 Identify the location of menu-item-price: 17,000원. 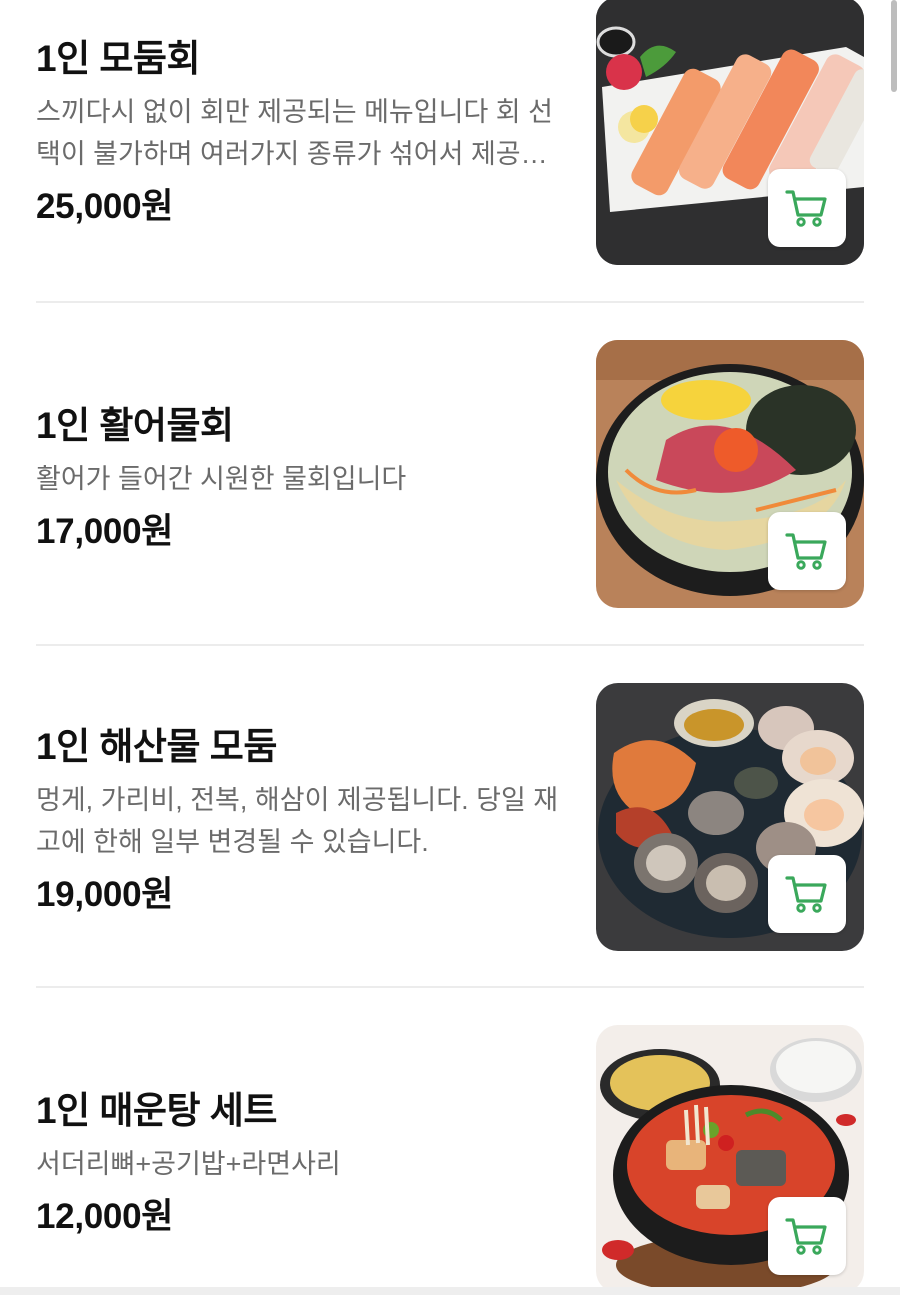
(105, 531).